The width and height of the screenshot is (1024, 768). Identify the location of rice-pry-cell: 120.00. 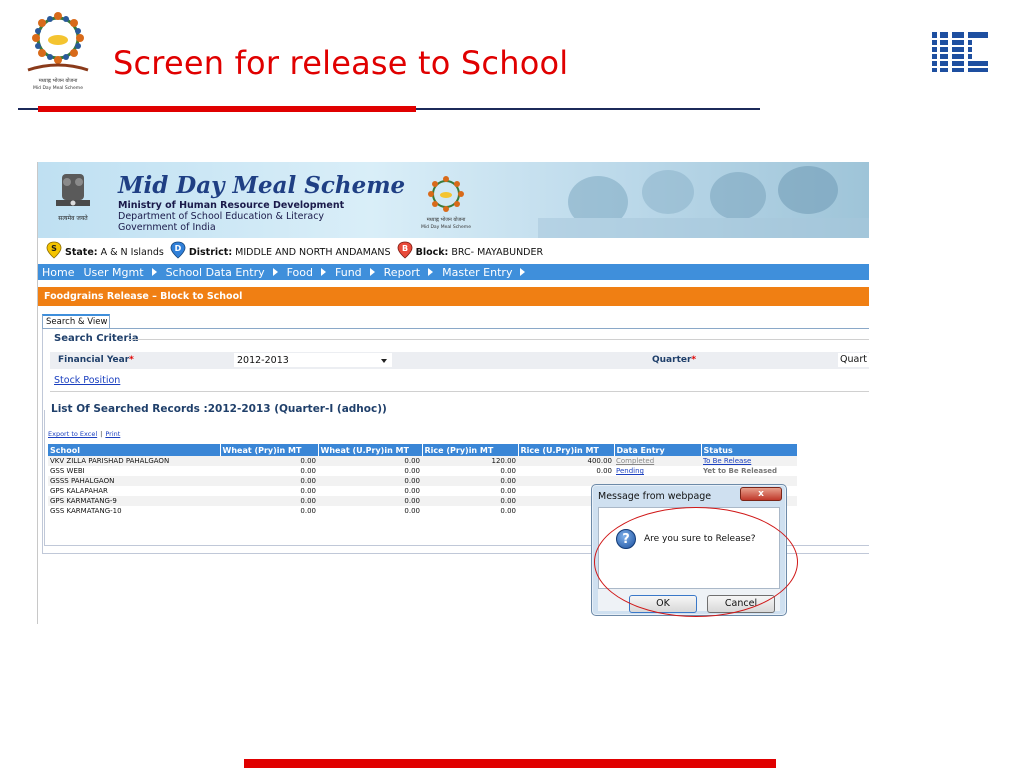
(470, 461).